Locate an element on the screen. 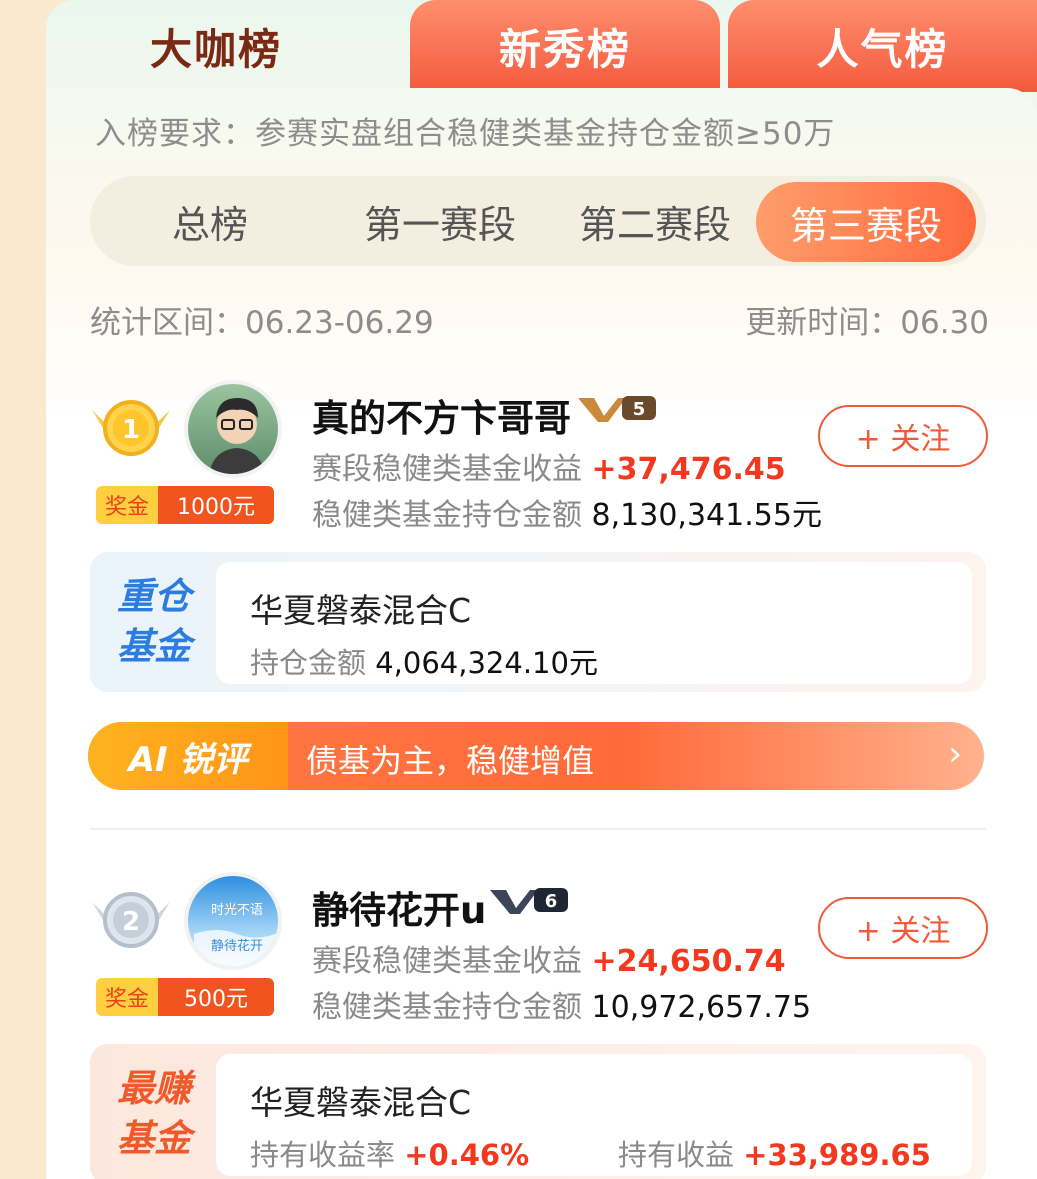 The width and height of the screenshot is (1037, 1179). user-name: 静待花开u is located at coordinates (399, 907).